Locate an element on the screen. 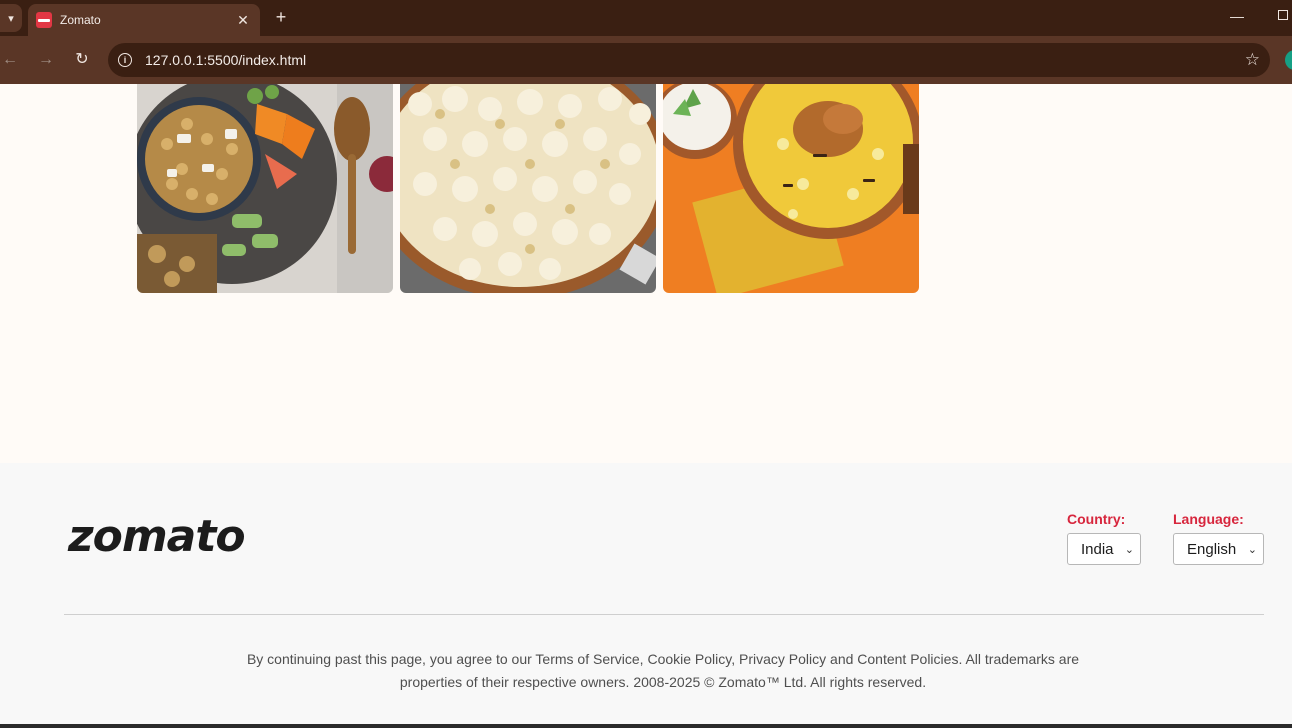  language-label: Language: is located at coordinates (1208, 519).